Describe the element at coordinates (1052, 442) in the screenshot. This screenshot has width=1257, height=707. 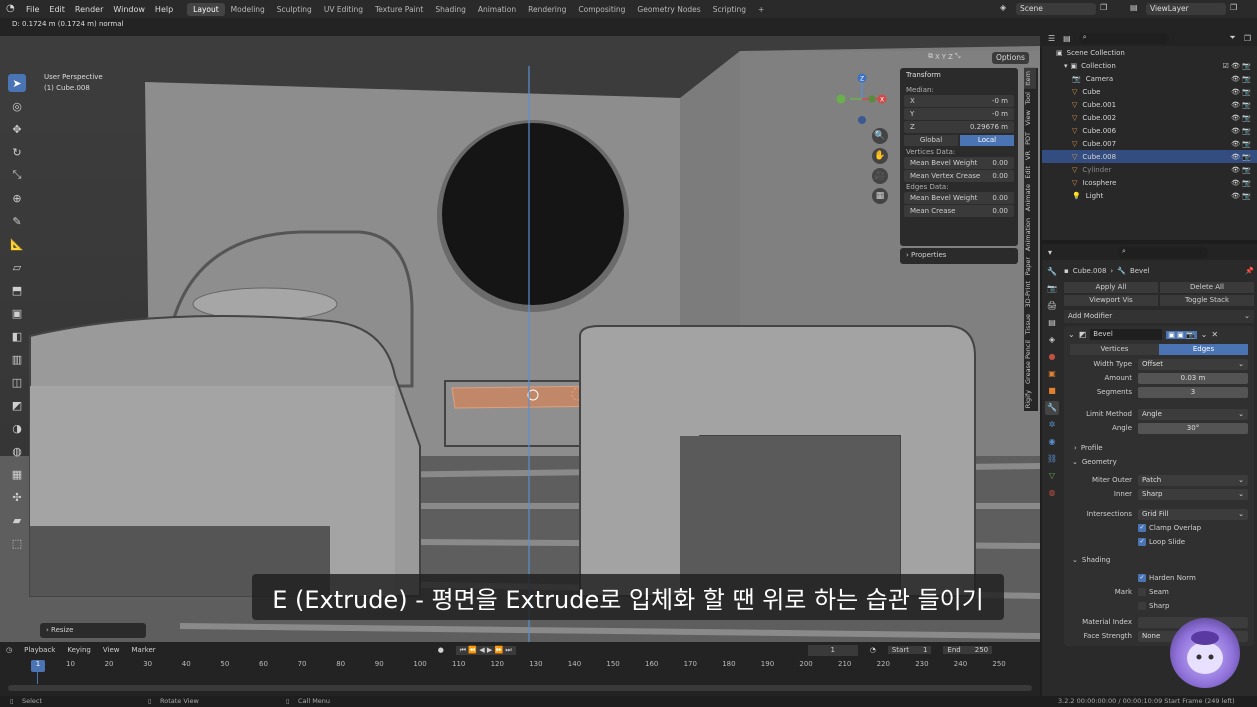
I see `physics-props-icon: ◉` at that location.